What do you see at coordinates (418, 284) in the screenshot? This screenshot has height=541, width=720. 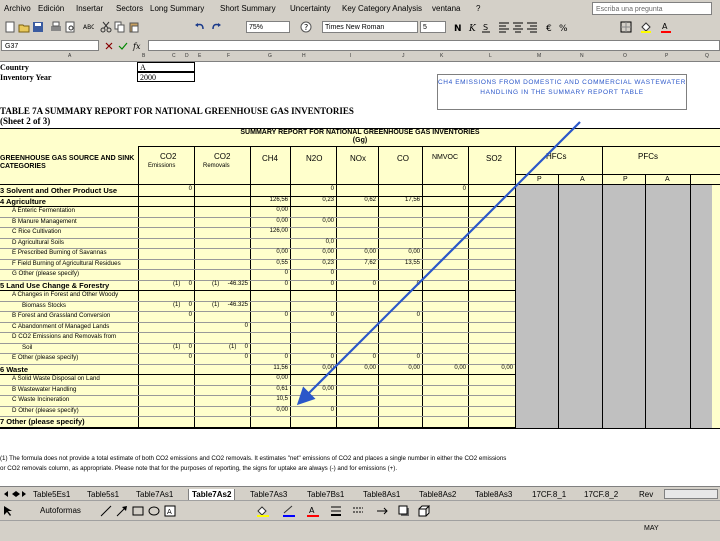 I see `cell-co: 0` at bounding box center [418, 284].